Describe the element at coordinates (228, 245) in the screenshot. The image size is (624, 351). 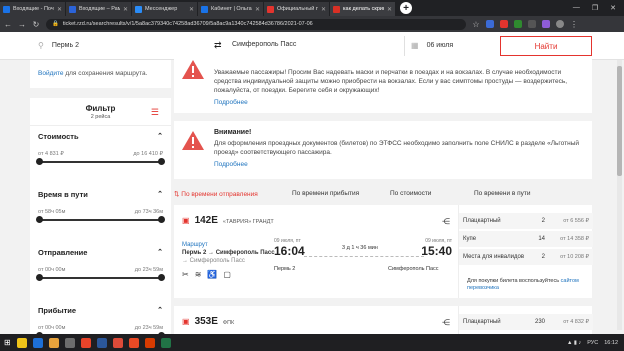
I see `route-link: Маршрут` at that location.